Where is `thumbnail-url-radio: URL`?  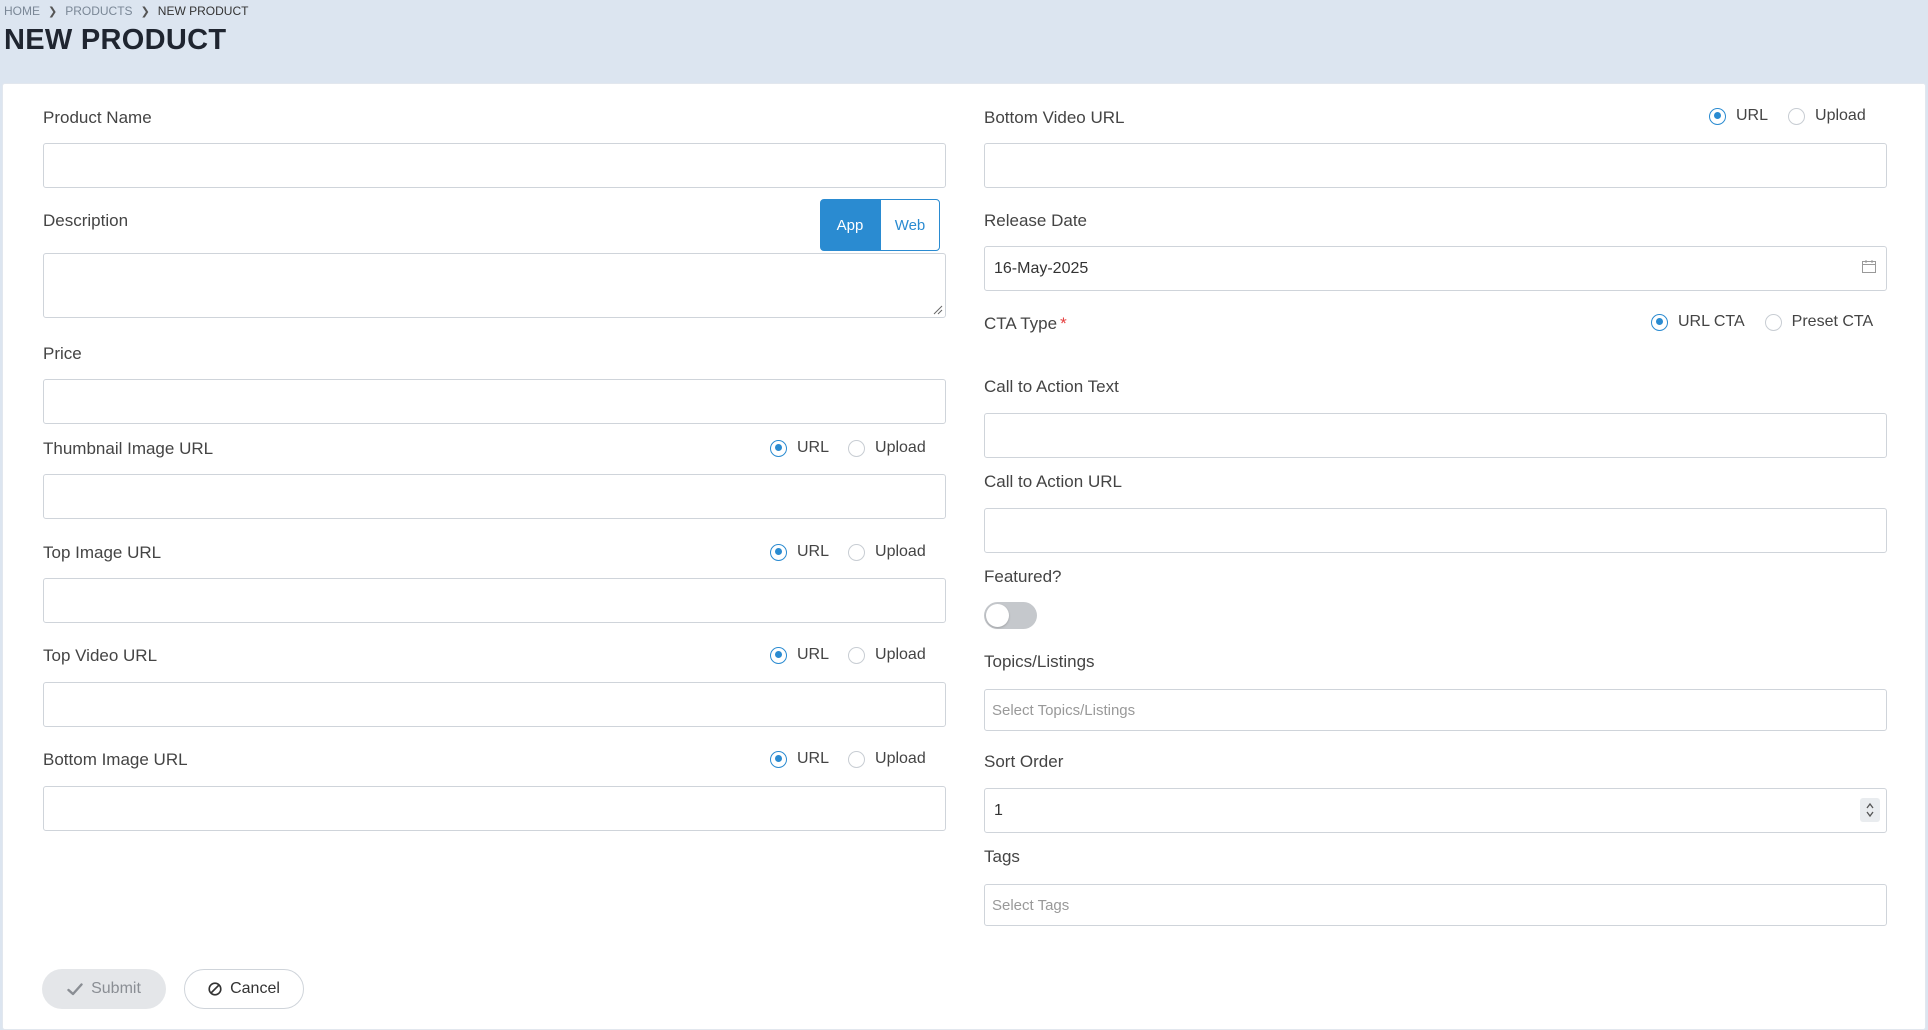 thumbnail-url-radio: URL is located at coordinates (799, 448).